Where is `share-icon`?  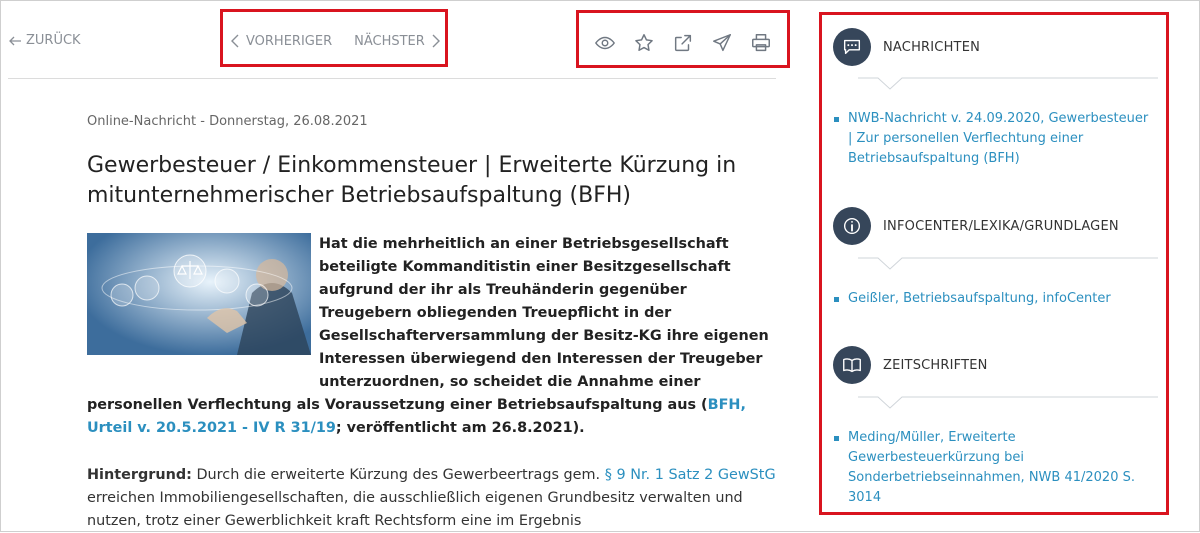
share-icon is located at coordinates (682, 42).